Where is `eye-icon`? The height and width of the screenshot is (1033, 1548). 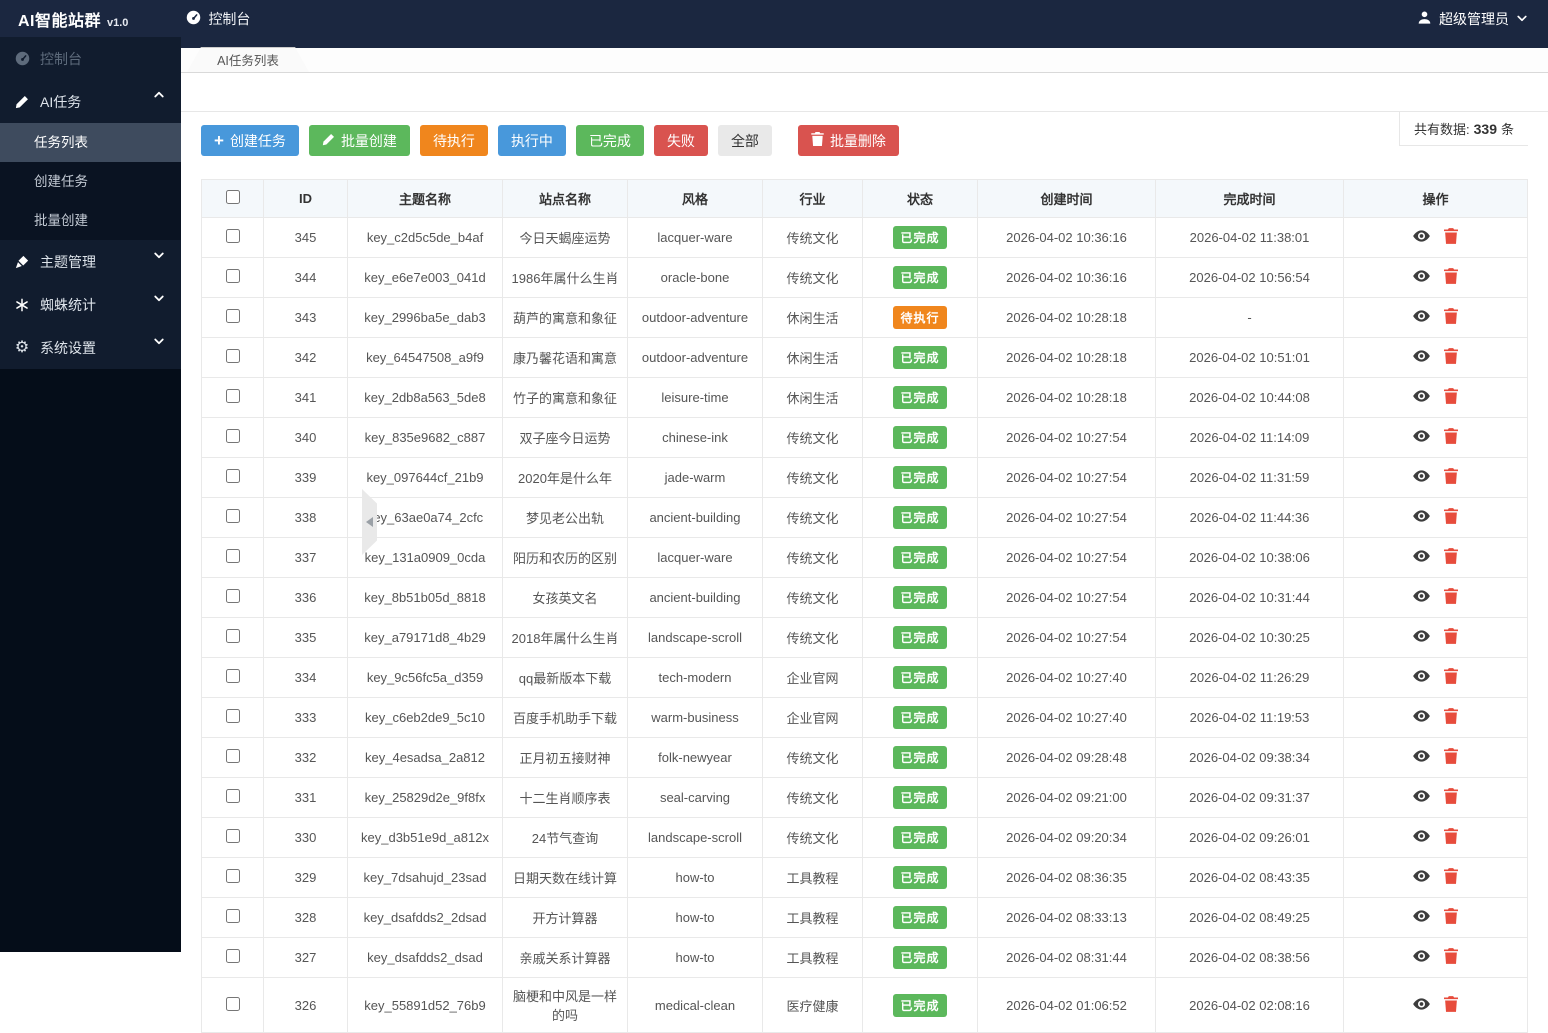 eye-icon is located at coordinates (1421, 758).